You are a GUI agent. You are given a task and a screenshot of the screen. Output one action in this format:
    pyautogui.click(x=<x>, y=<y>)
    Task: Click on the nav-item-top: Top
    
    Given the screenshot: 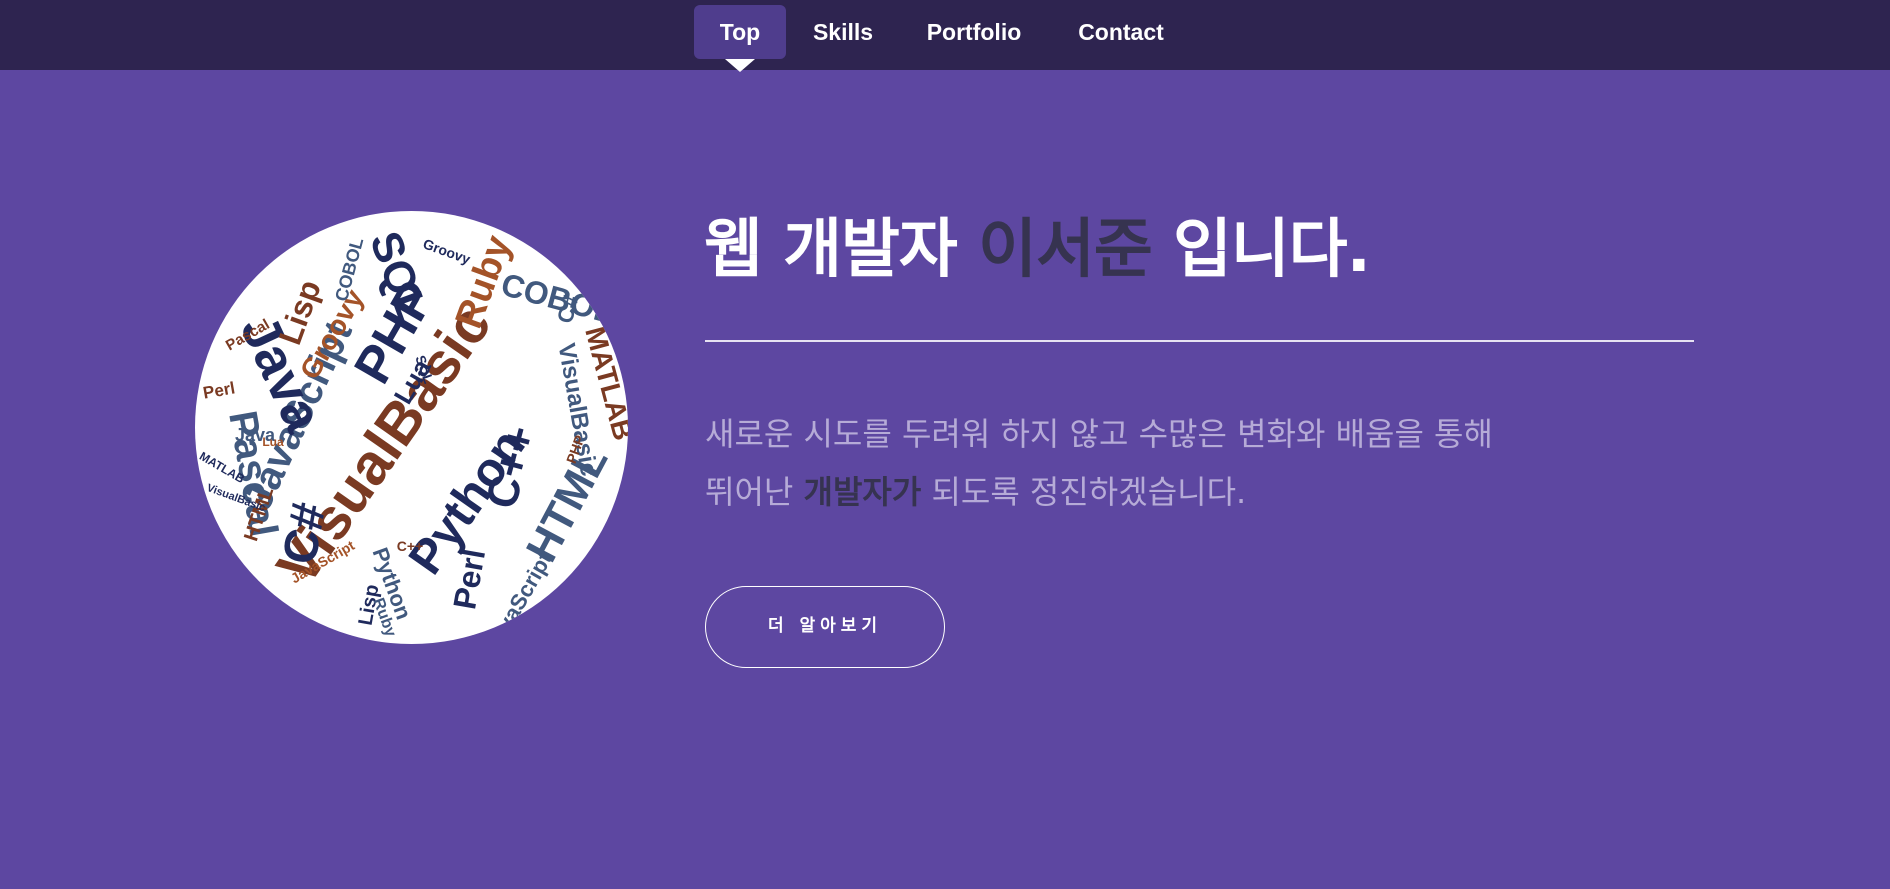 What is the action you would take?
    pyautogui.click(x=740, y=38)
    